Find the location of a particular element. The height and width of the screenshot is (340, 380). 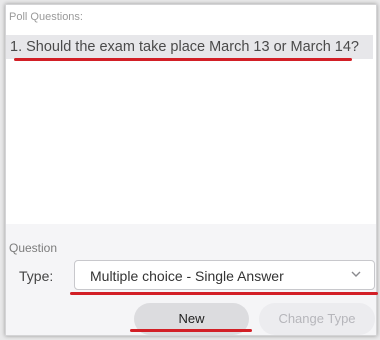

annotation-underline-type is located at coordinates (224, 293).